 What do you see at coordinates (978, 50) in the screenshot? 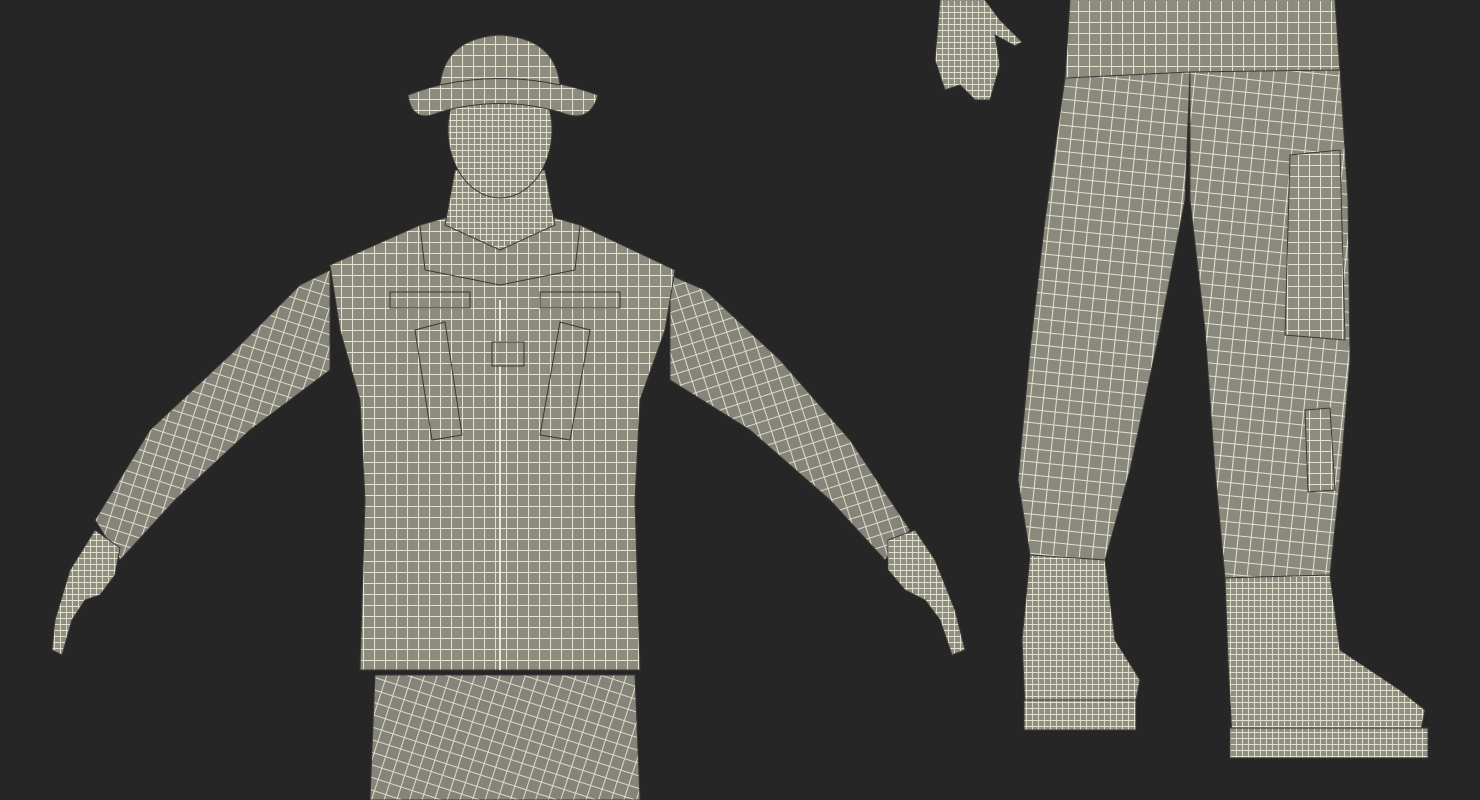
I see `raised-hand` at bounding box center [978, 50].